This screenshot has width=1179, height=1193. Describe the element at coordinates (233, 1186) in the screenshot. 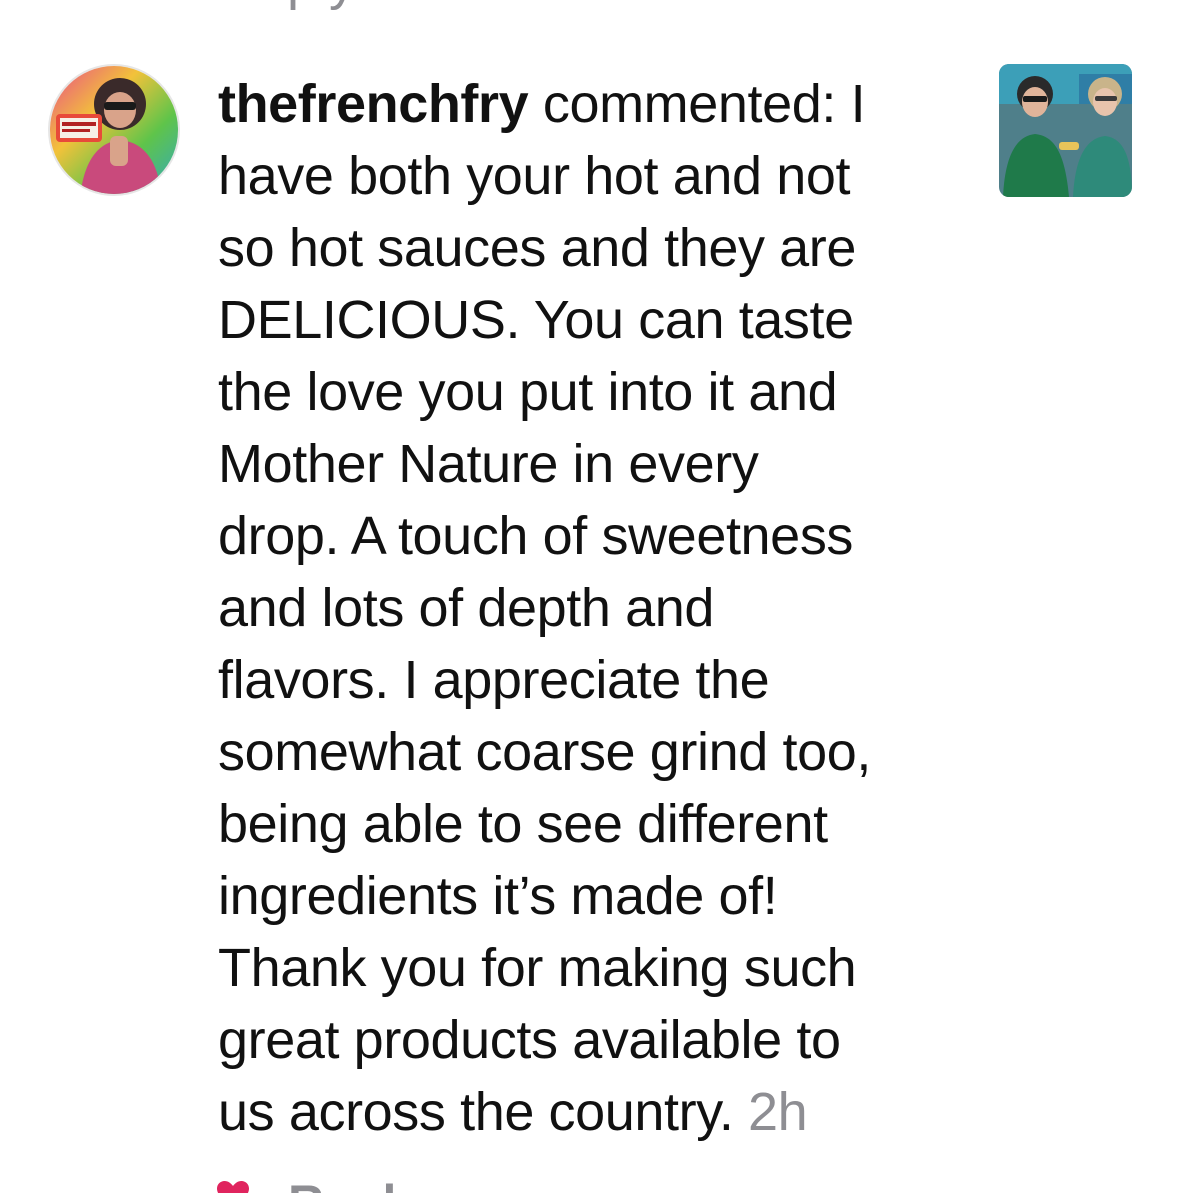

I see `heart-icon` at that location.